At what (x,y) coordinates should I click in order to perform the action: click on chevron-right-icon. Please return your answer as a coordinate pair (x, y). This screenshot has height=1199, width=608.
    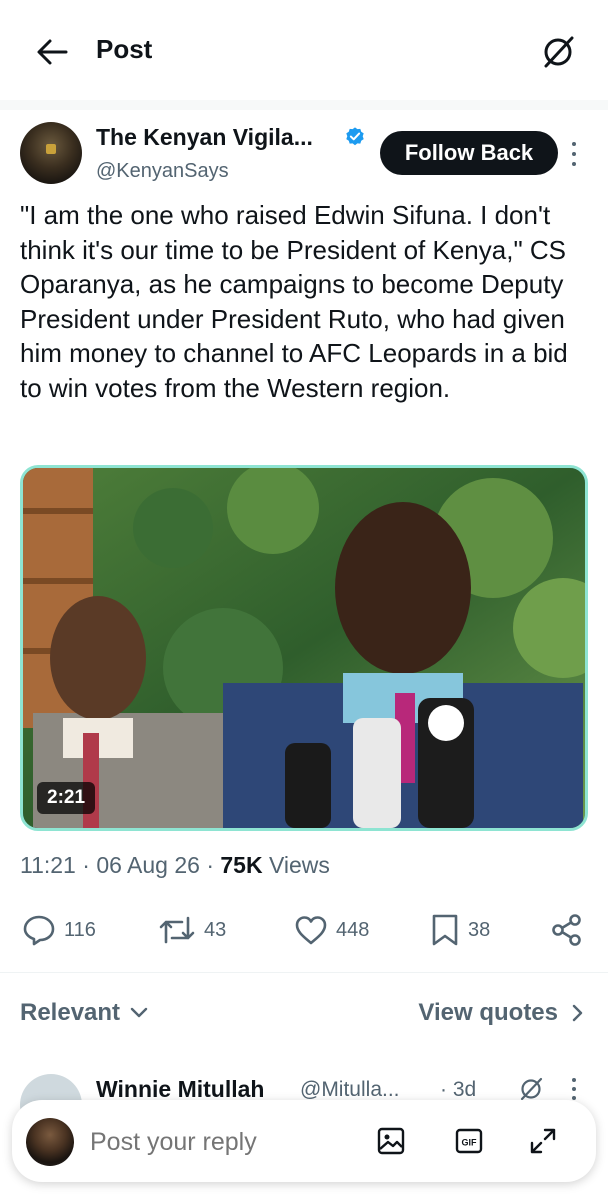
    Looking at the image, I should click on (577, 1013).